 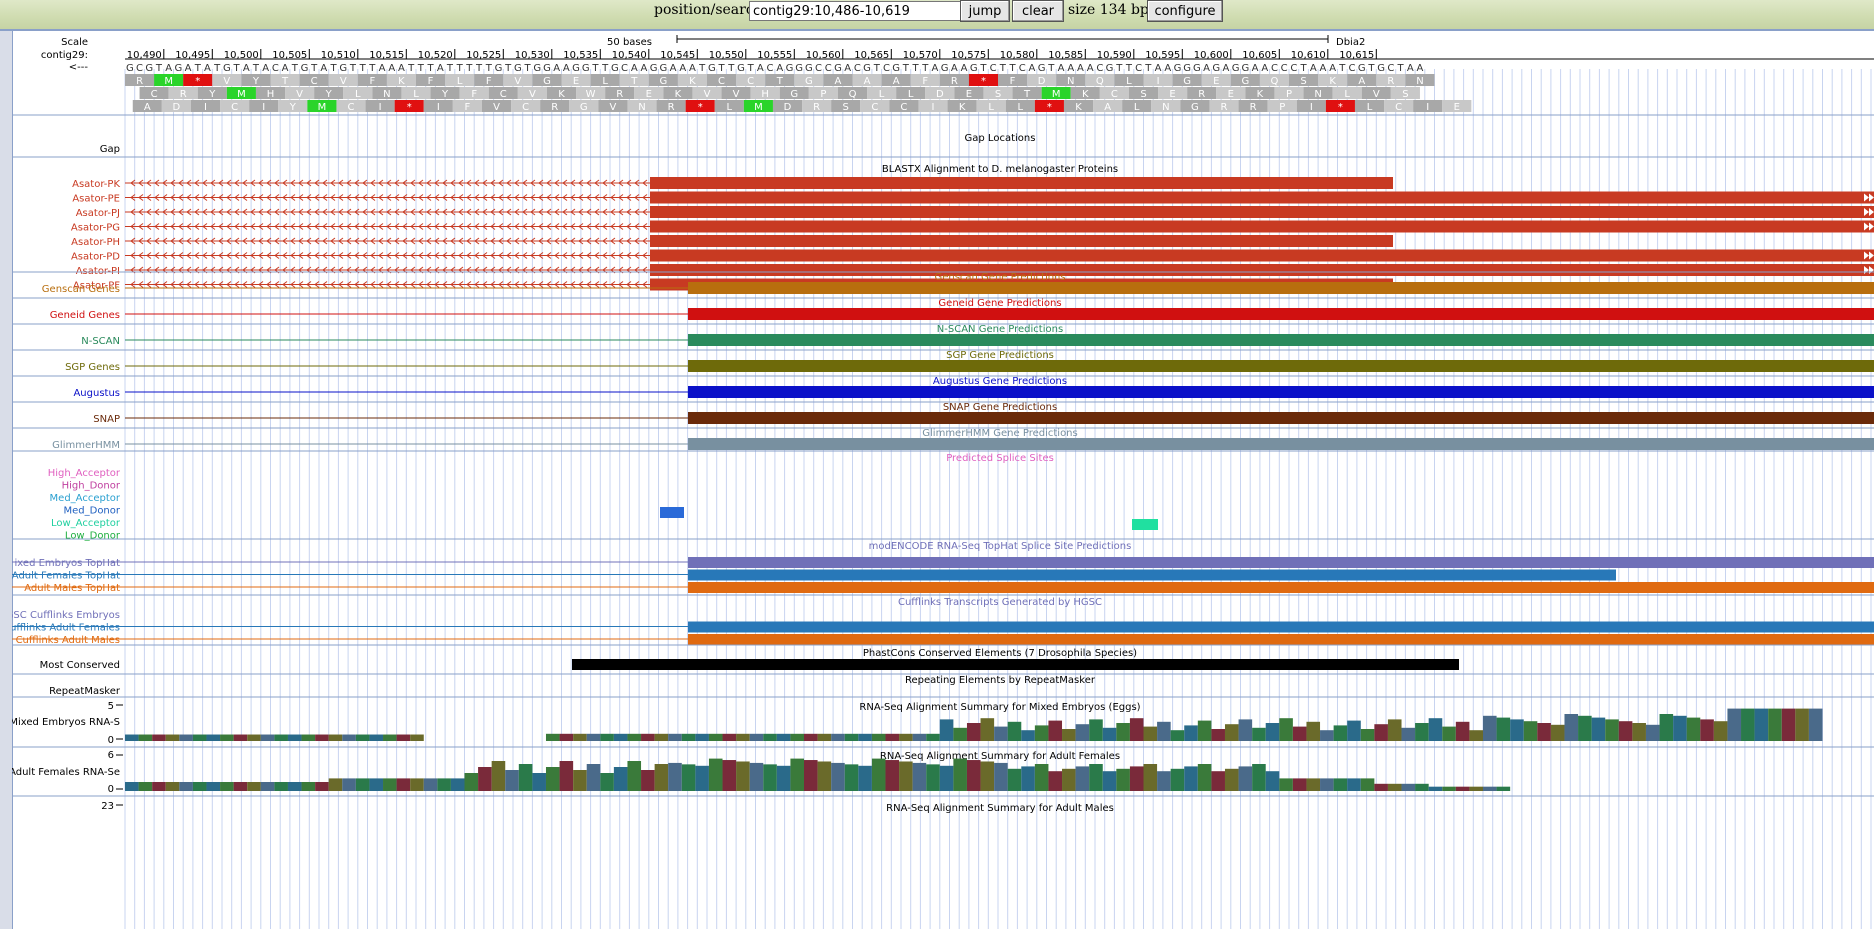 What do you see at coordinates (1185, 11) in the screenshot?
I see `configure-button: configure` at bounding box center [1185, 11].